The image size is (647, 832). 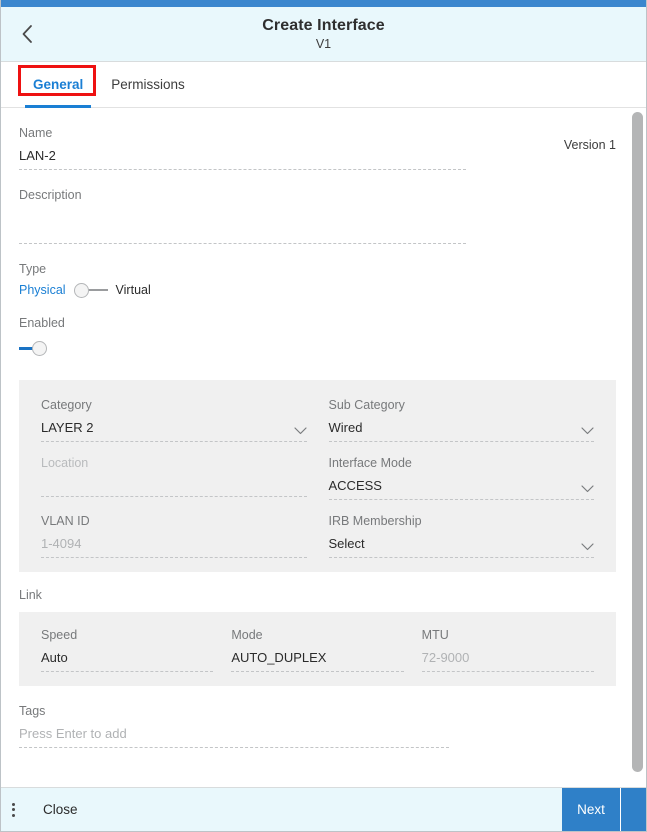 I want to click on tags-label: Tags, so click(x=32, y=711).